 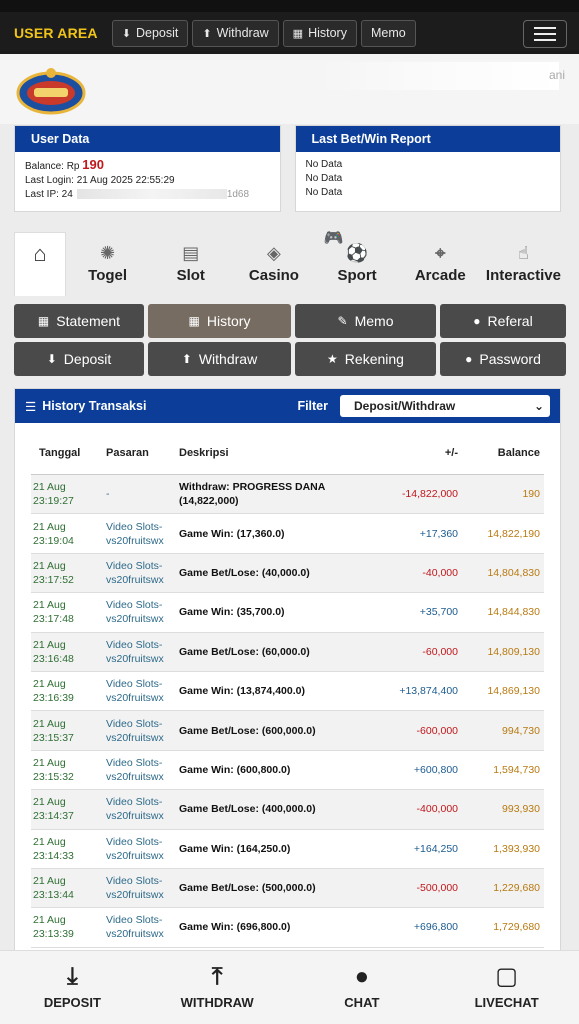 I want to click on row-amount: +600,800, so click(x=435, y=769).